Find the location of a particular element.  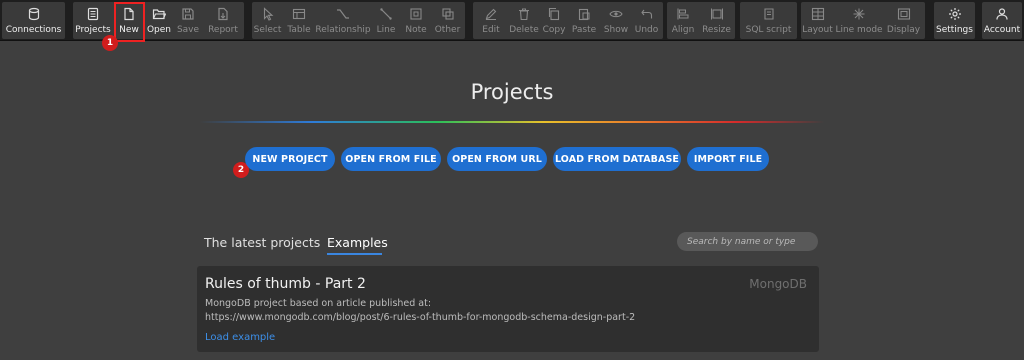

select-button: Select is located at coordinates (267, 20).